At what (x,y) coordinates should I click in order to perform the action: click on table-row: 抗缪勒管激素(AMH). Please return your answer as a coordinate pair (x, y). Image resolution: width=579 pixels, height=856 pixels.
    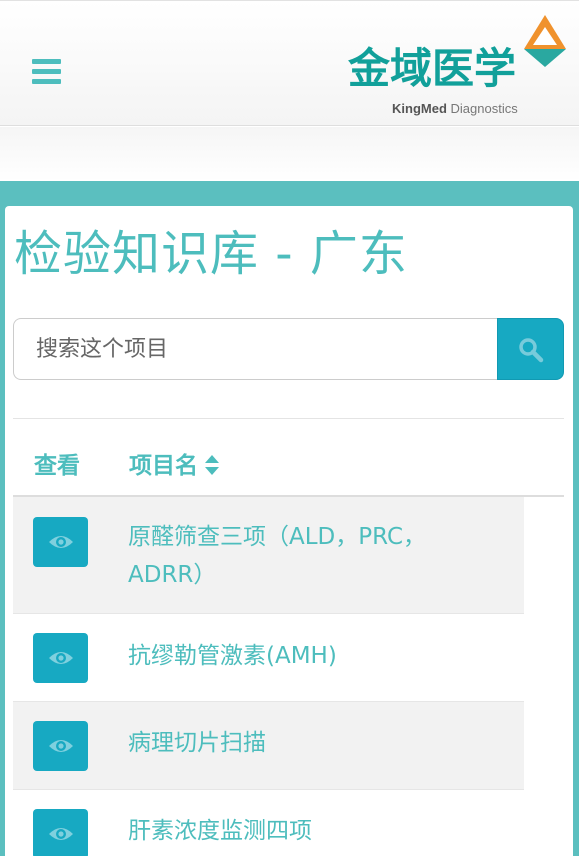
    Looking at the image, I should click on (268, 658).